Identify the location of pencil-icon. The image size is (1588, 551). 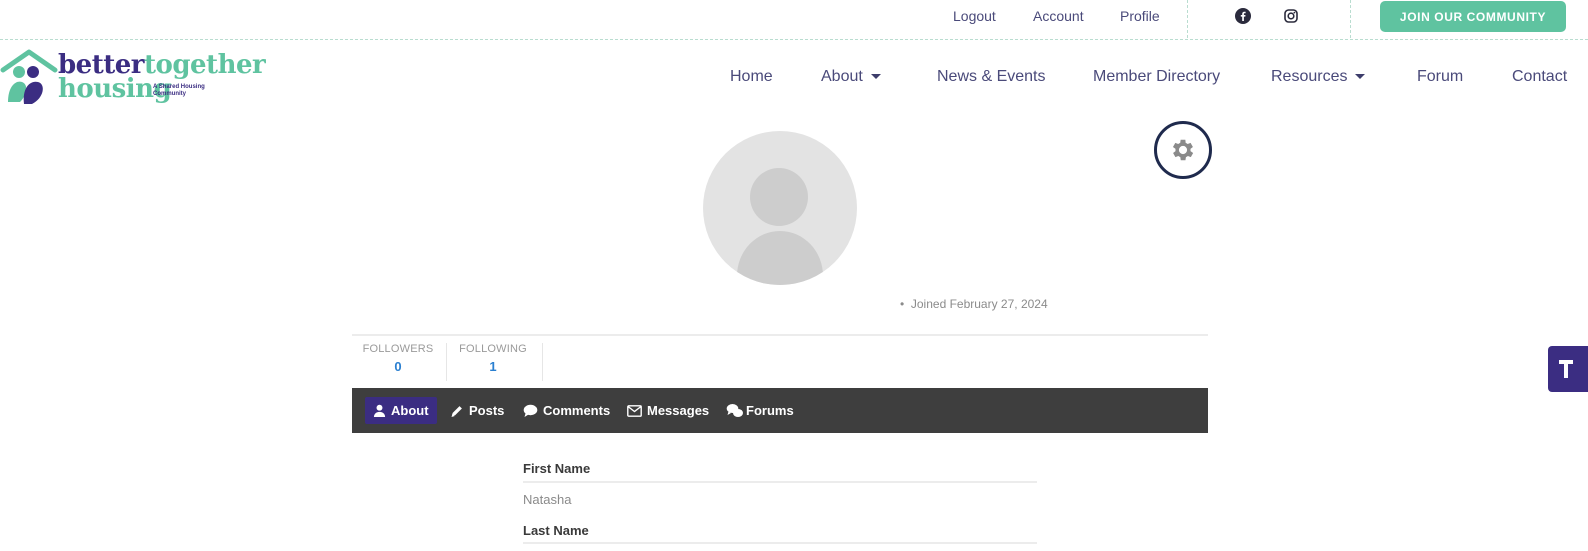
(457, 411).